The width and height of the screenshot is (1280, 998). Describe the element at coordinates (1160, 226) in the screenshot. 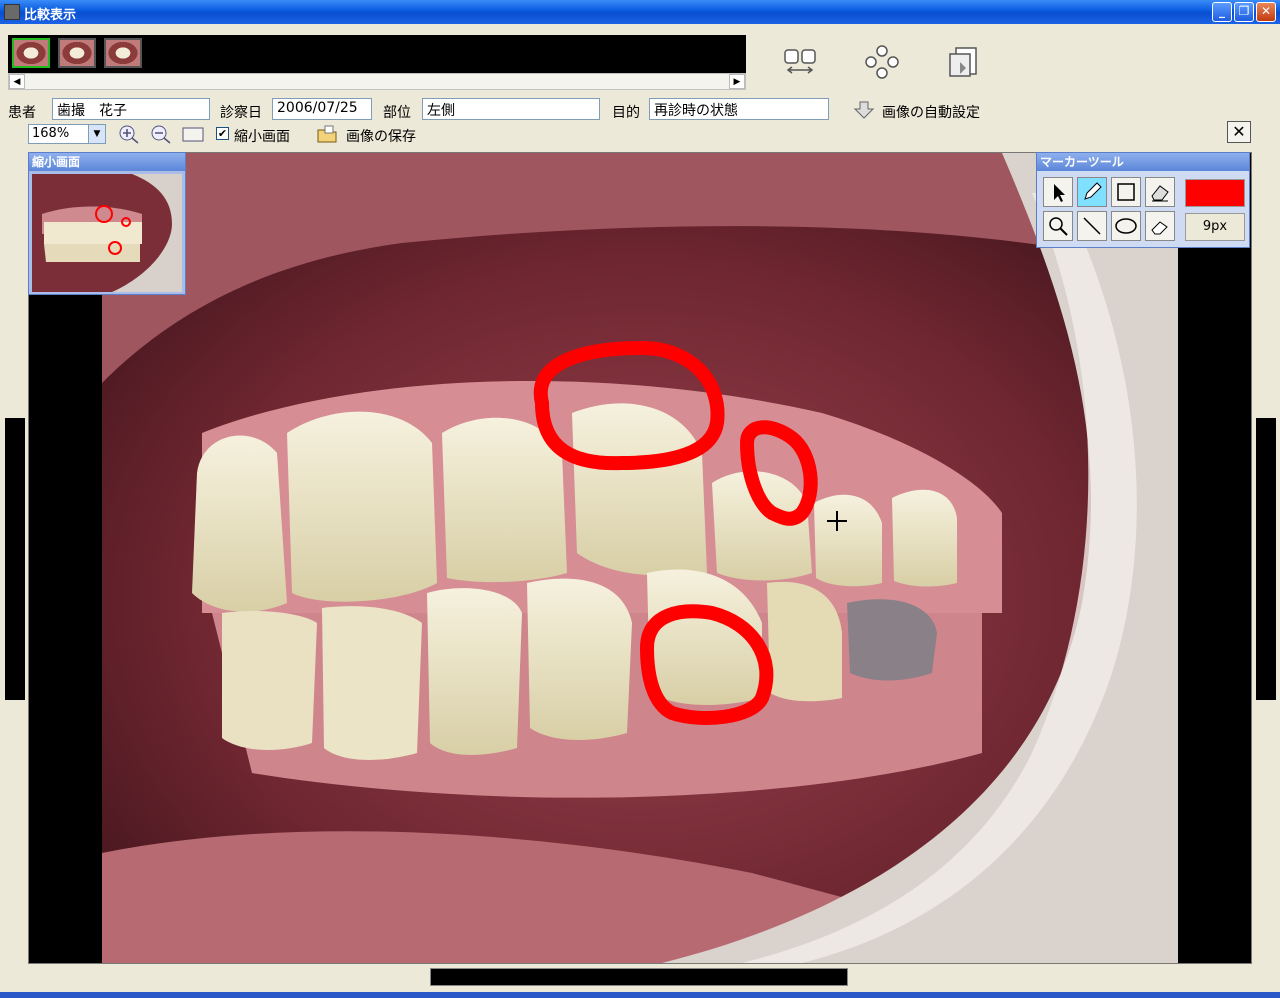

I see `eraser-tool-icon` at that location.